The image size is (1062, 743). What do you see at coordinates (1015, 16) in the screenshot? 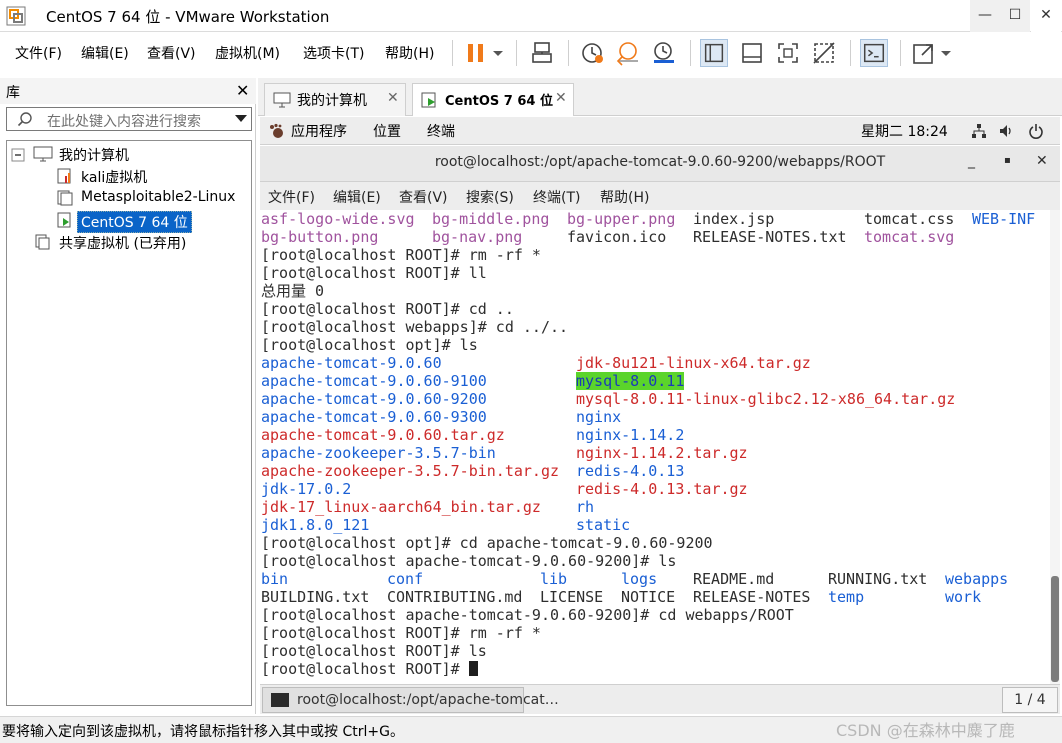
I see `maximize-button: ☐` at bounding box center [1015, 16].